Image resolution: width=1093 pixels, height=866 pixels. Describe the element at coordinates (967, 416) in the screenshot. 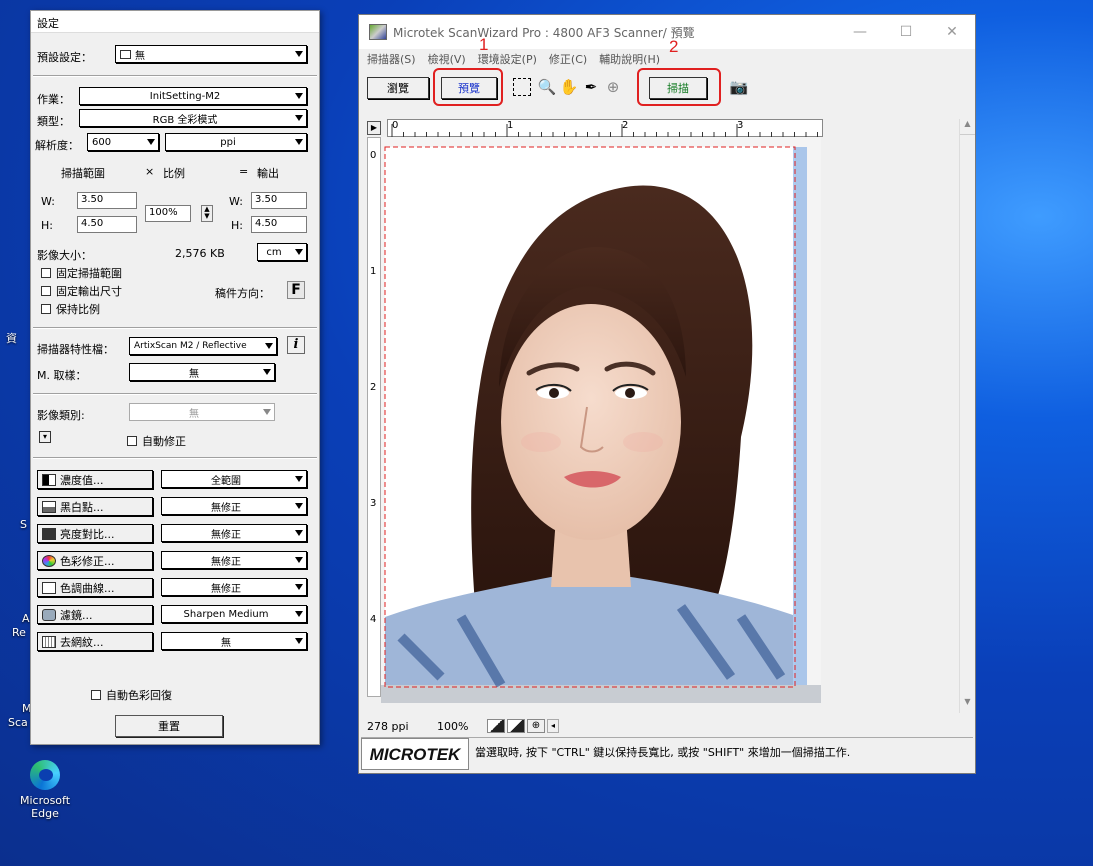

I see `vertical-scrollbar: ▲ ▼` at that location.